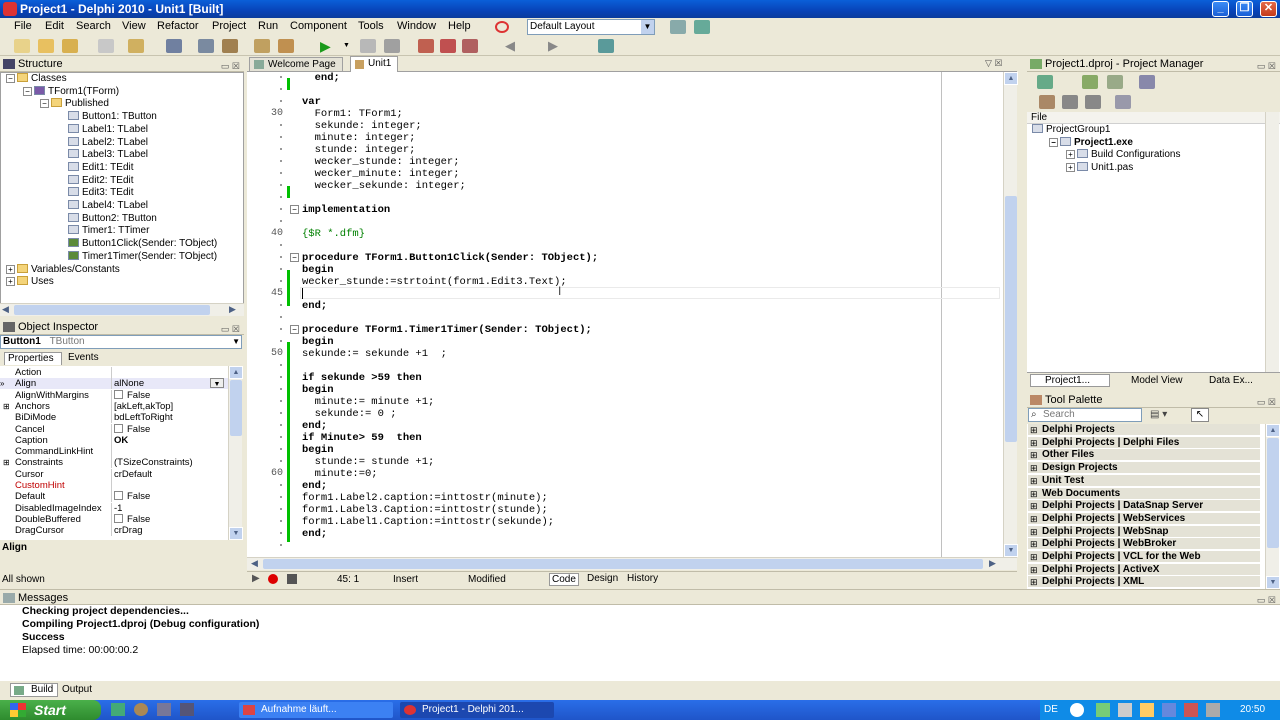 This screenshot has width=1280, height=720. What do you see at coordinates (1047, 102) in the screenshot?
I see `sync-icon` at bounding box center [1047, 102].